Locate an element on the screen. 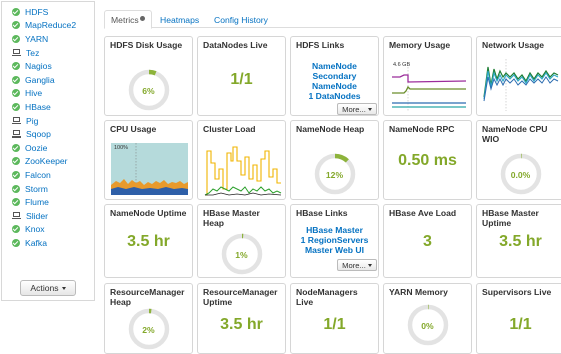 The image size is (561, 354). widget-yarn-memory: YARN Memory 0% is located at coordinates (427, 318).